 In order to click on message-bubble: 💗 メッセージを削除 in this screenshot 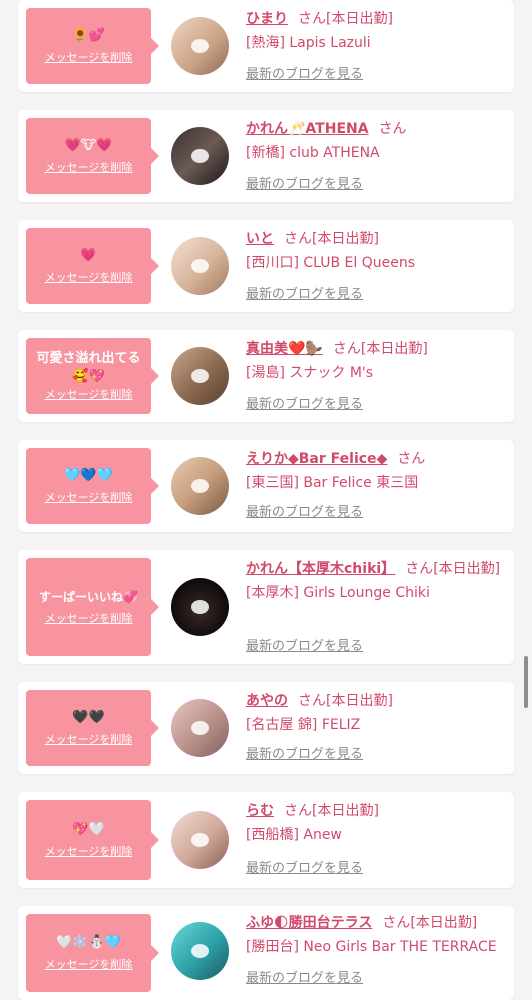, I will do `click(92, 266)`.